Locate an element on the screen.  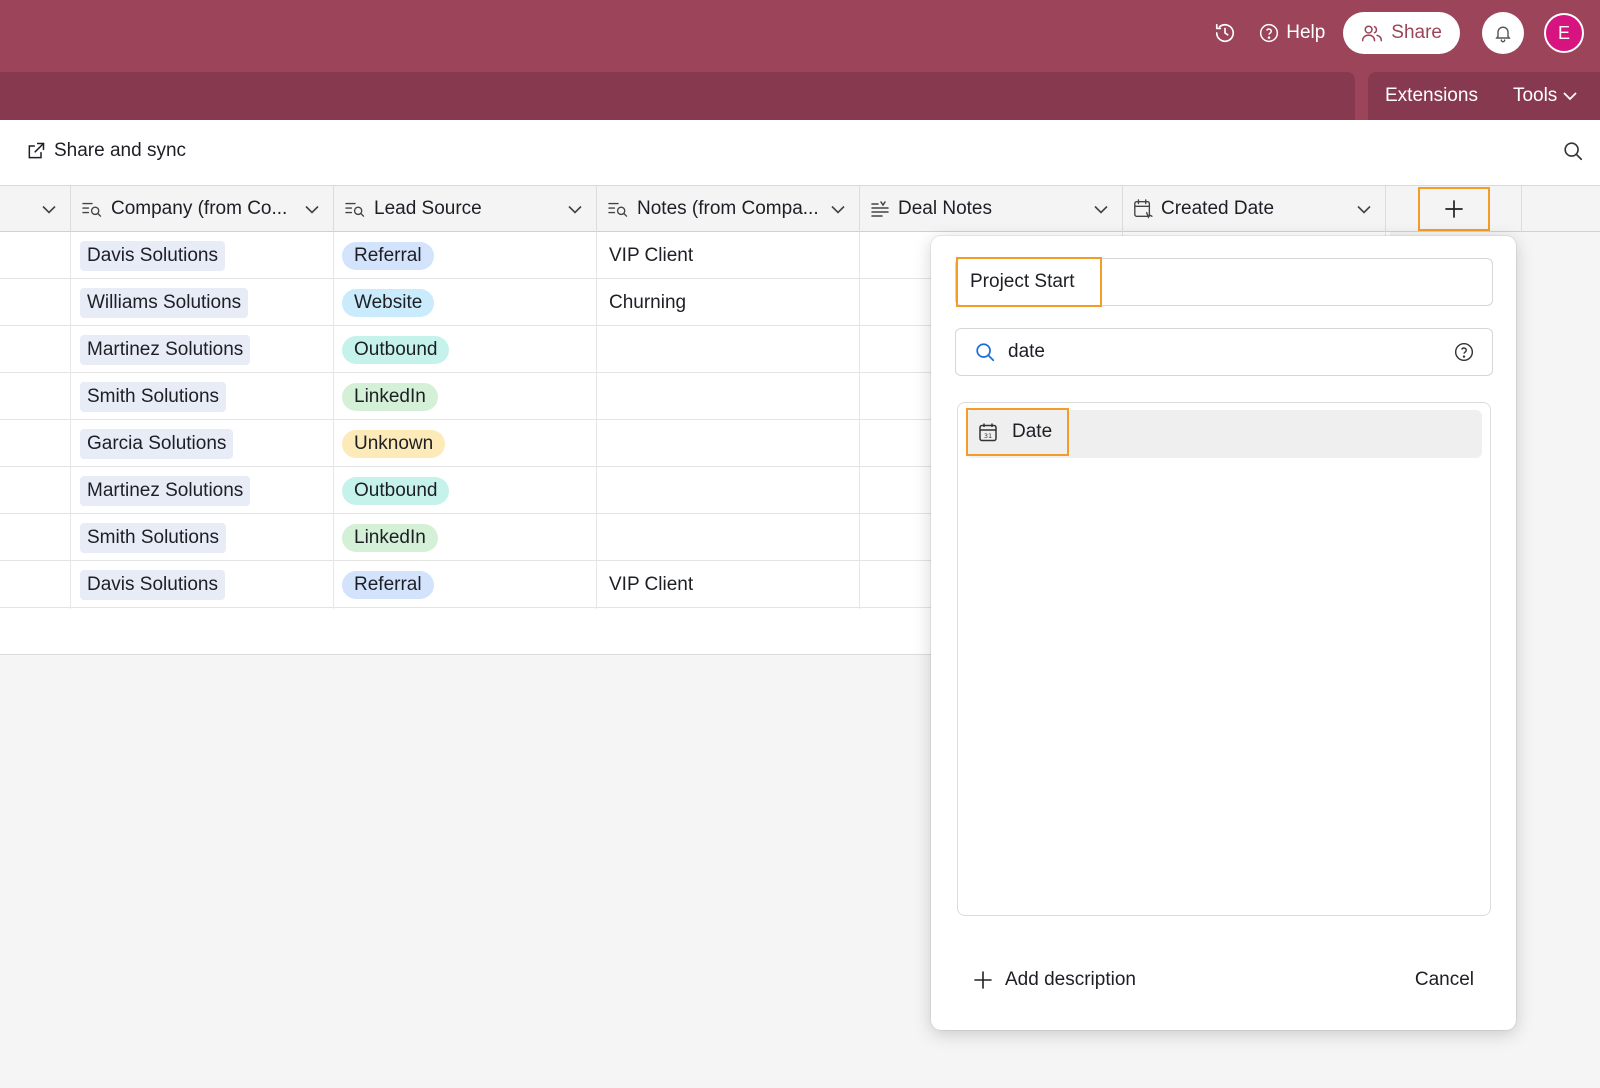
column-header-lead-source: Lead Source is located at coordinates (465, 209).